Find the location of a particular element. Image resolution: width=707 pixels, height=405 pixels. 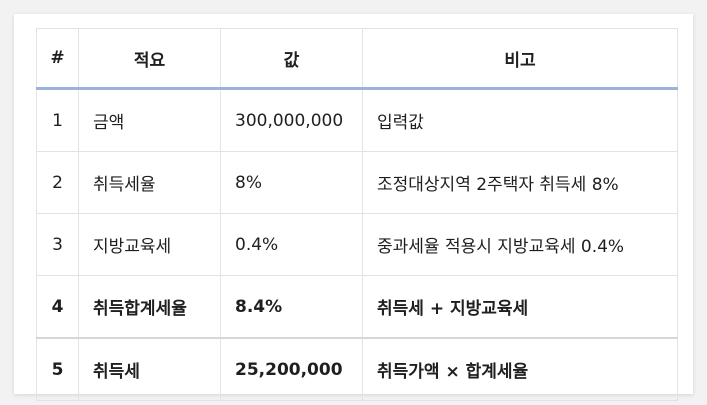

table-row: 1 금액 300,000,000 입력값 is located at coordinates (357, 120).